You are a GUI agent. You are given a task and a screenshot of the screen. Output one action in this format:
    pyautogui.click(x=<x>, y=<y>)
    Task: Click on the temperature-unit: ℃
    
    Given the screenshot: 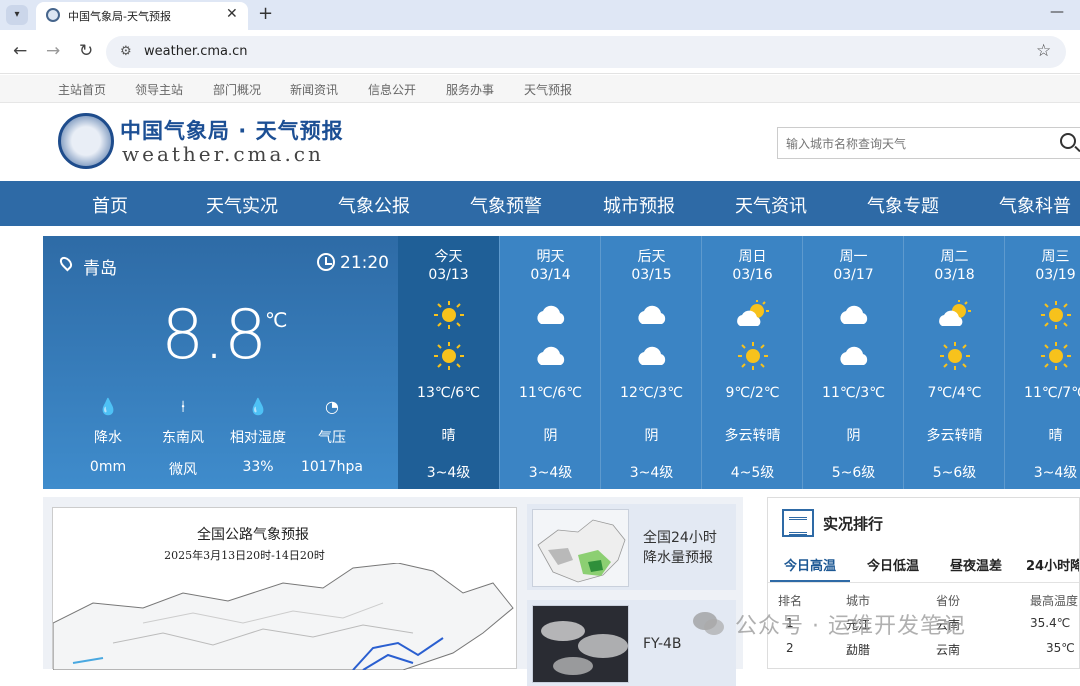 What is the action you would take?
    pyautogui.click(x=276, y=320)
    